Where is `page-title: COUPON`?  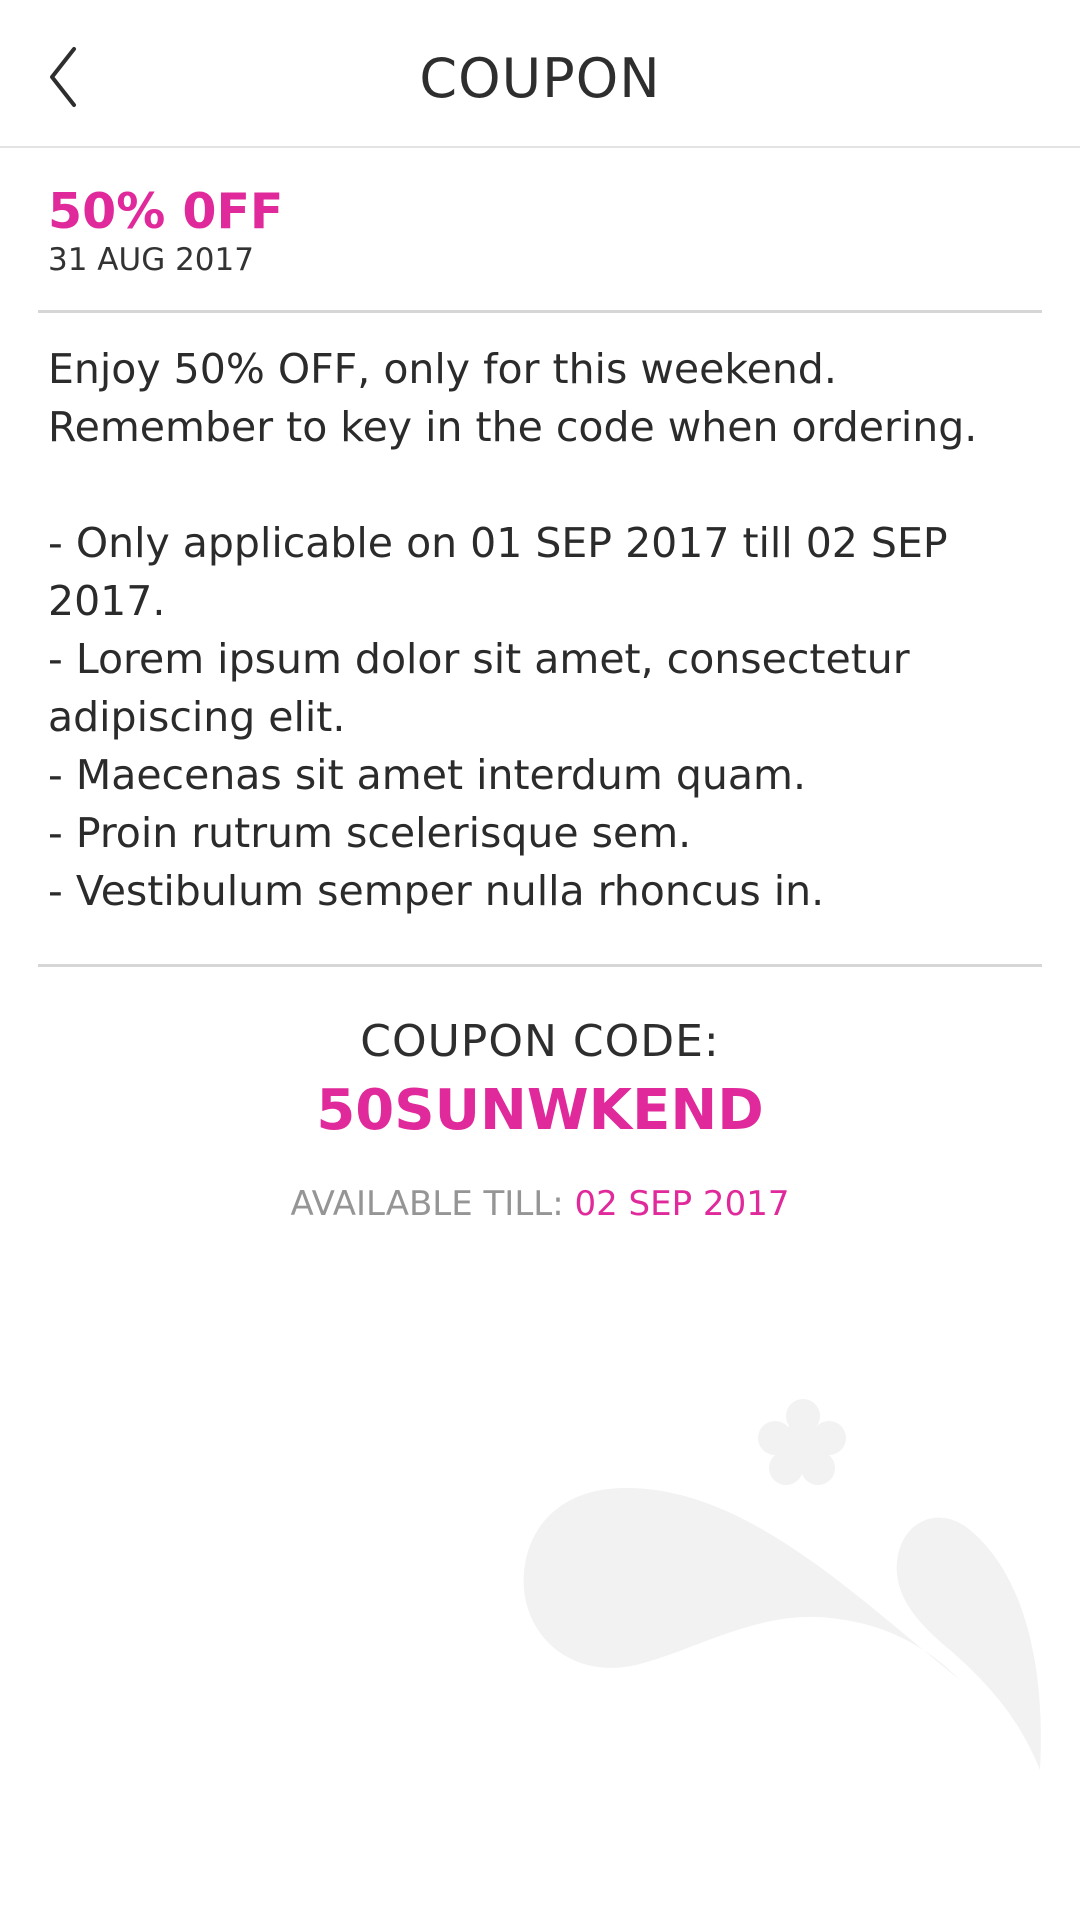 page-title: COUPON is located at coordinates (540, 78).